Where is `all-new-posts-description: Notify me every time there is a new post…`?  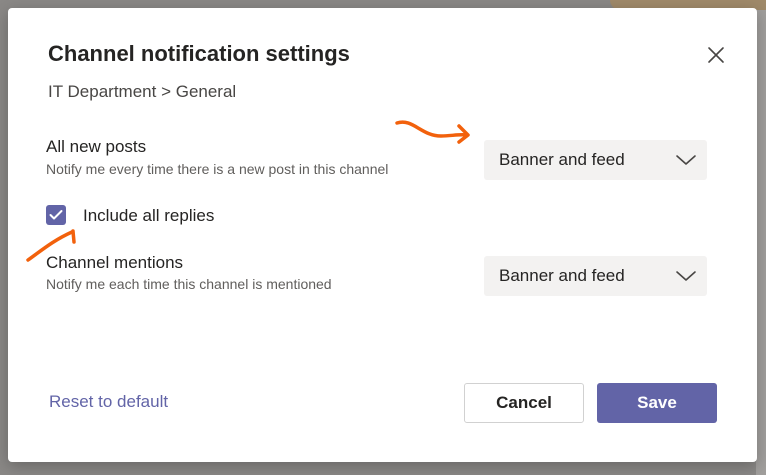
all-new-posts-description: Notify me every time there is a new post… is located at coordinates (217, 169).